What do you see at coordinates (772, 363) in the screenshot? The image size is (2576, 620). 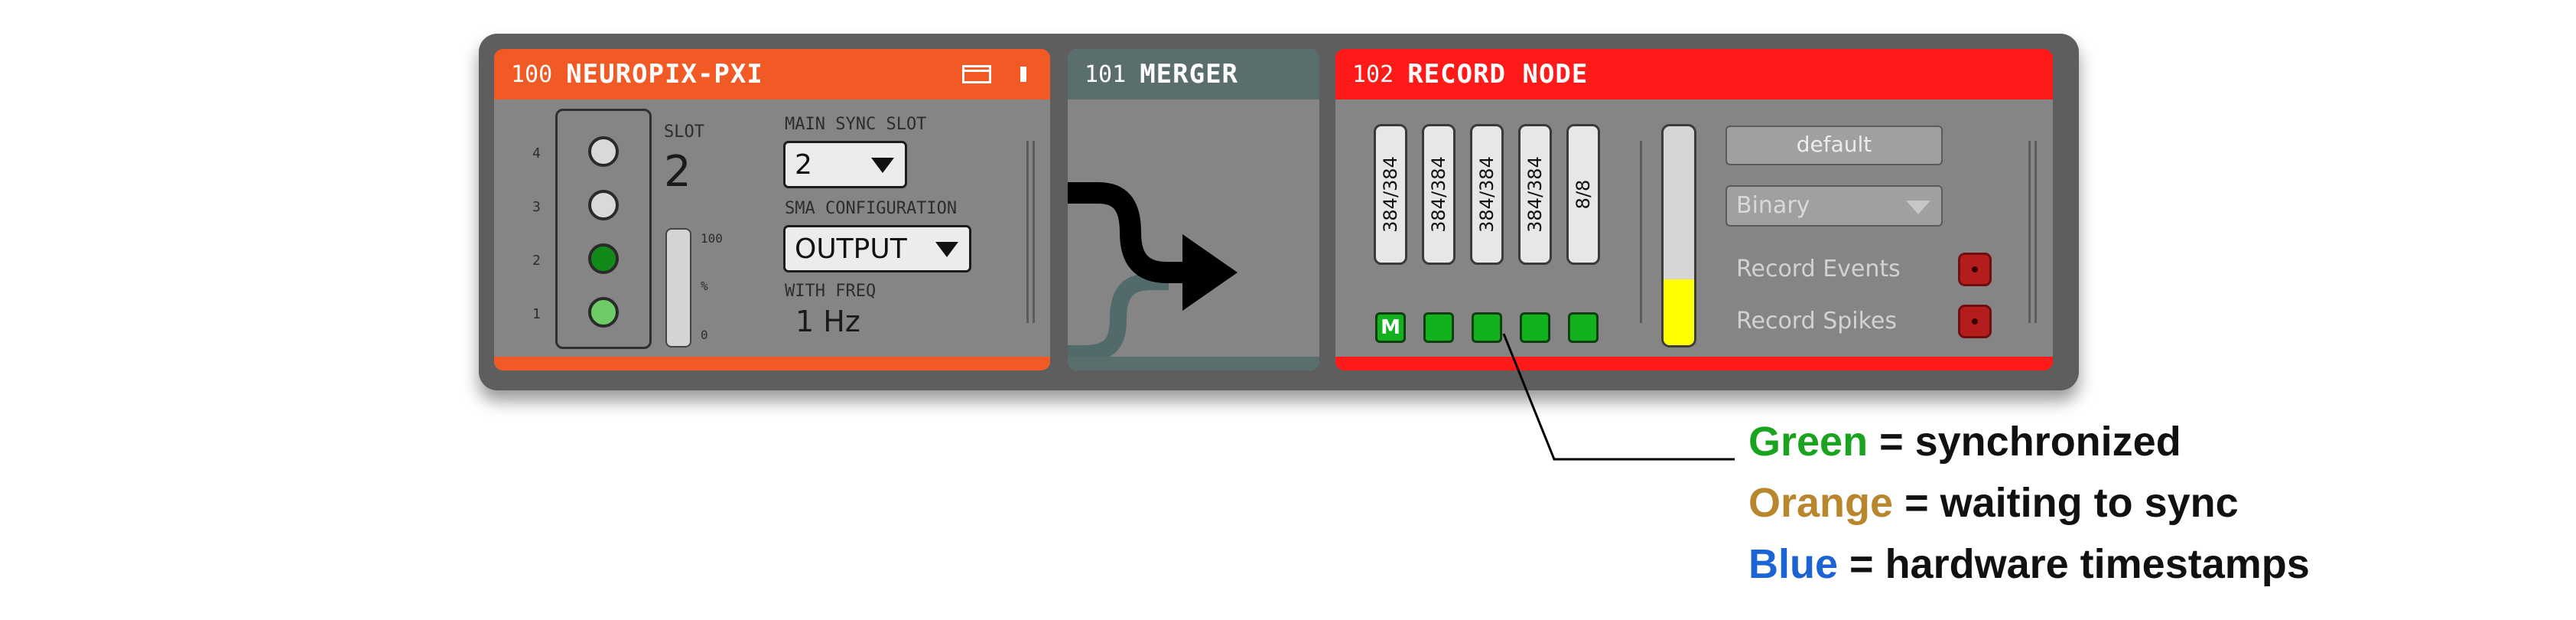 I see `neuropix-bottom-bar` at bounding box center [772, 363].